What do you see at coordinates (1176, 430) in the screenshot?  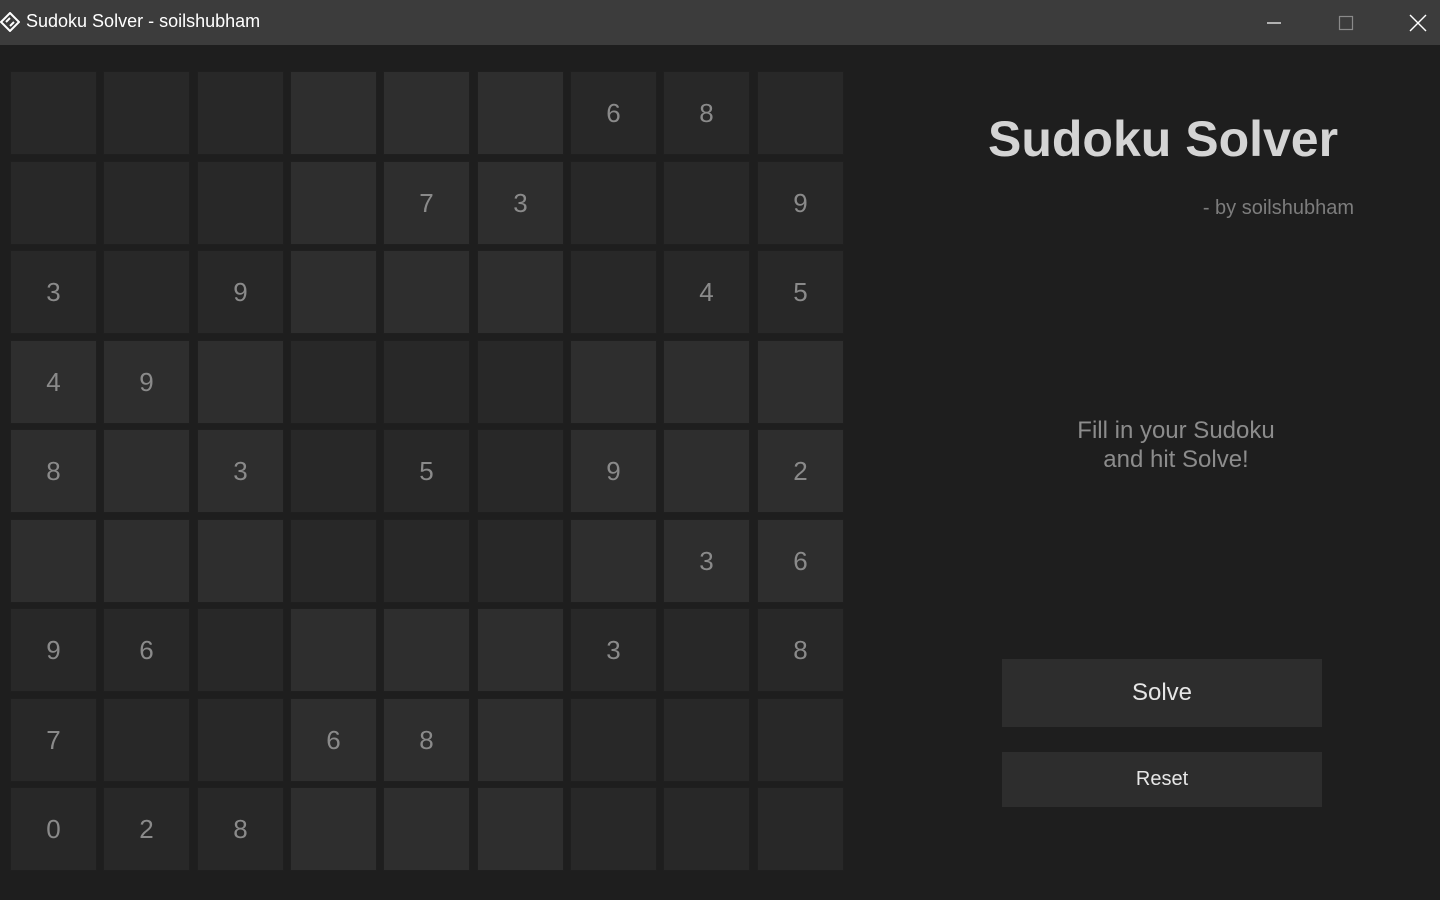 I see `instruction-line-1: Fill in your Sudoku` at bounding box center [1176, 430].